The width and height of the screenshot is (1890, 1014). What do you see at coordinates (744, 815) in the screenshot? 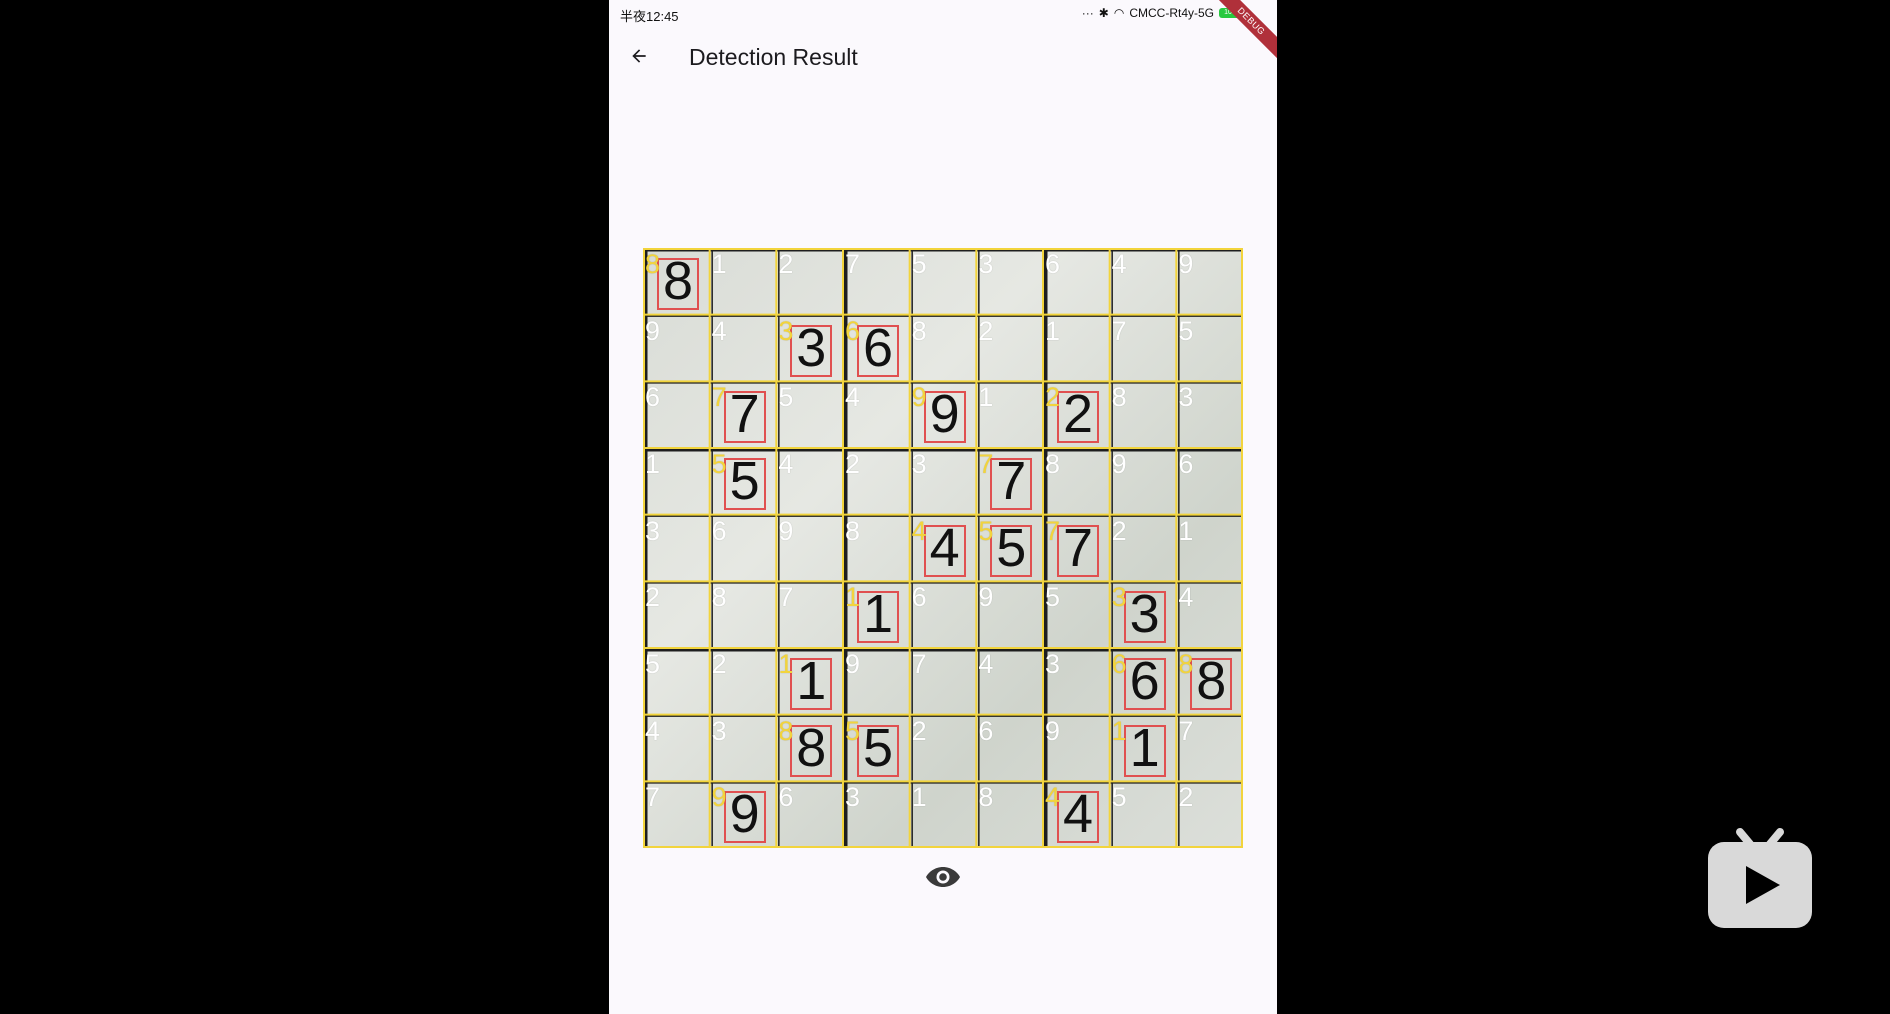
I see `digit-bounding-box: 9` at bounding box center [744, 815].